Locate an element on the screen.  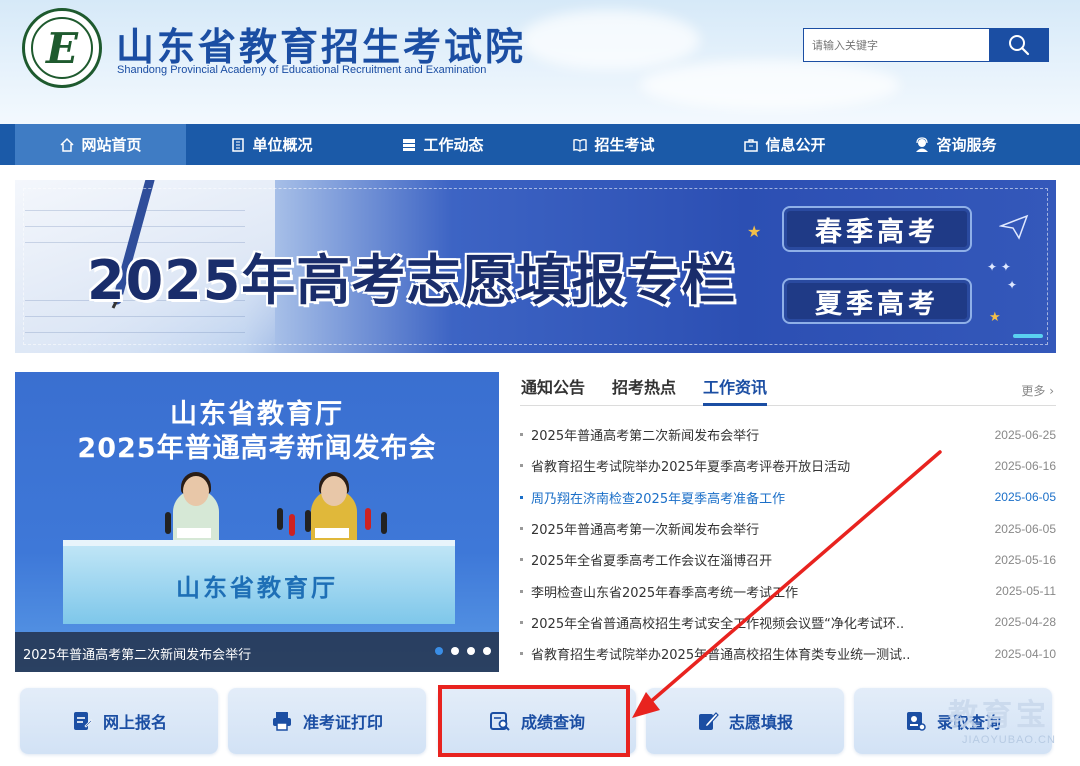
news-item: 2025年普通高考第一次新闻发布会举行 2025-06-05 is located at coordinates (788, 528).